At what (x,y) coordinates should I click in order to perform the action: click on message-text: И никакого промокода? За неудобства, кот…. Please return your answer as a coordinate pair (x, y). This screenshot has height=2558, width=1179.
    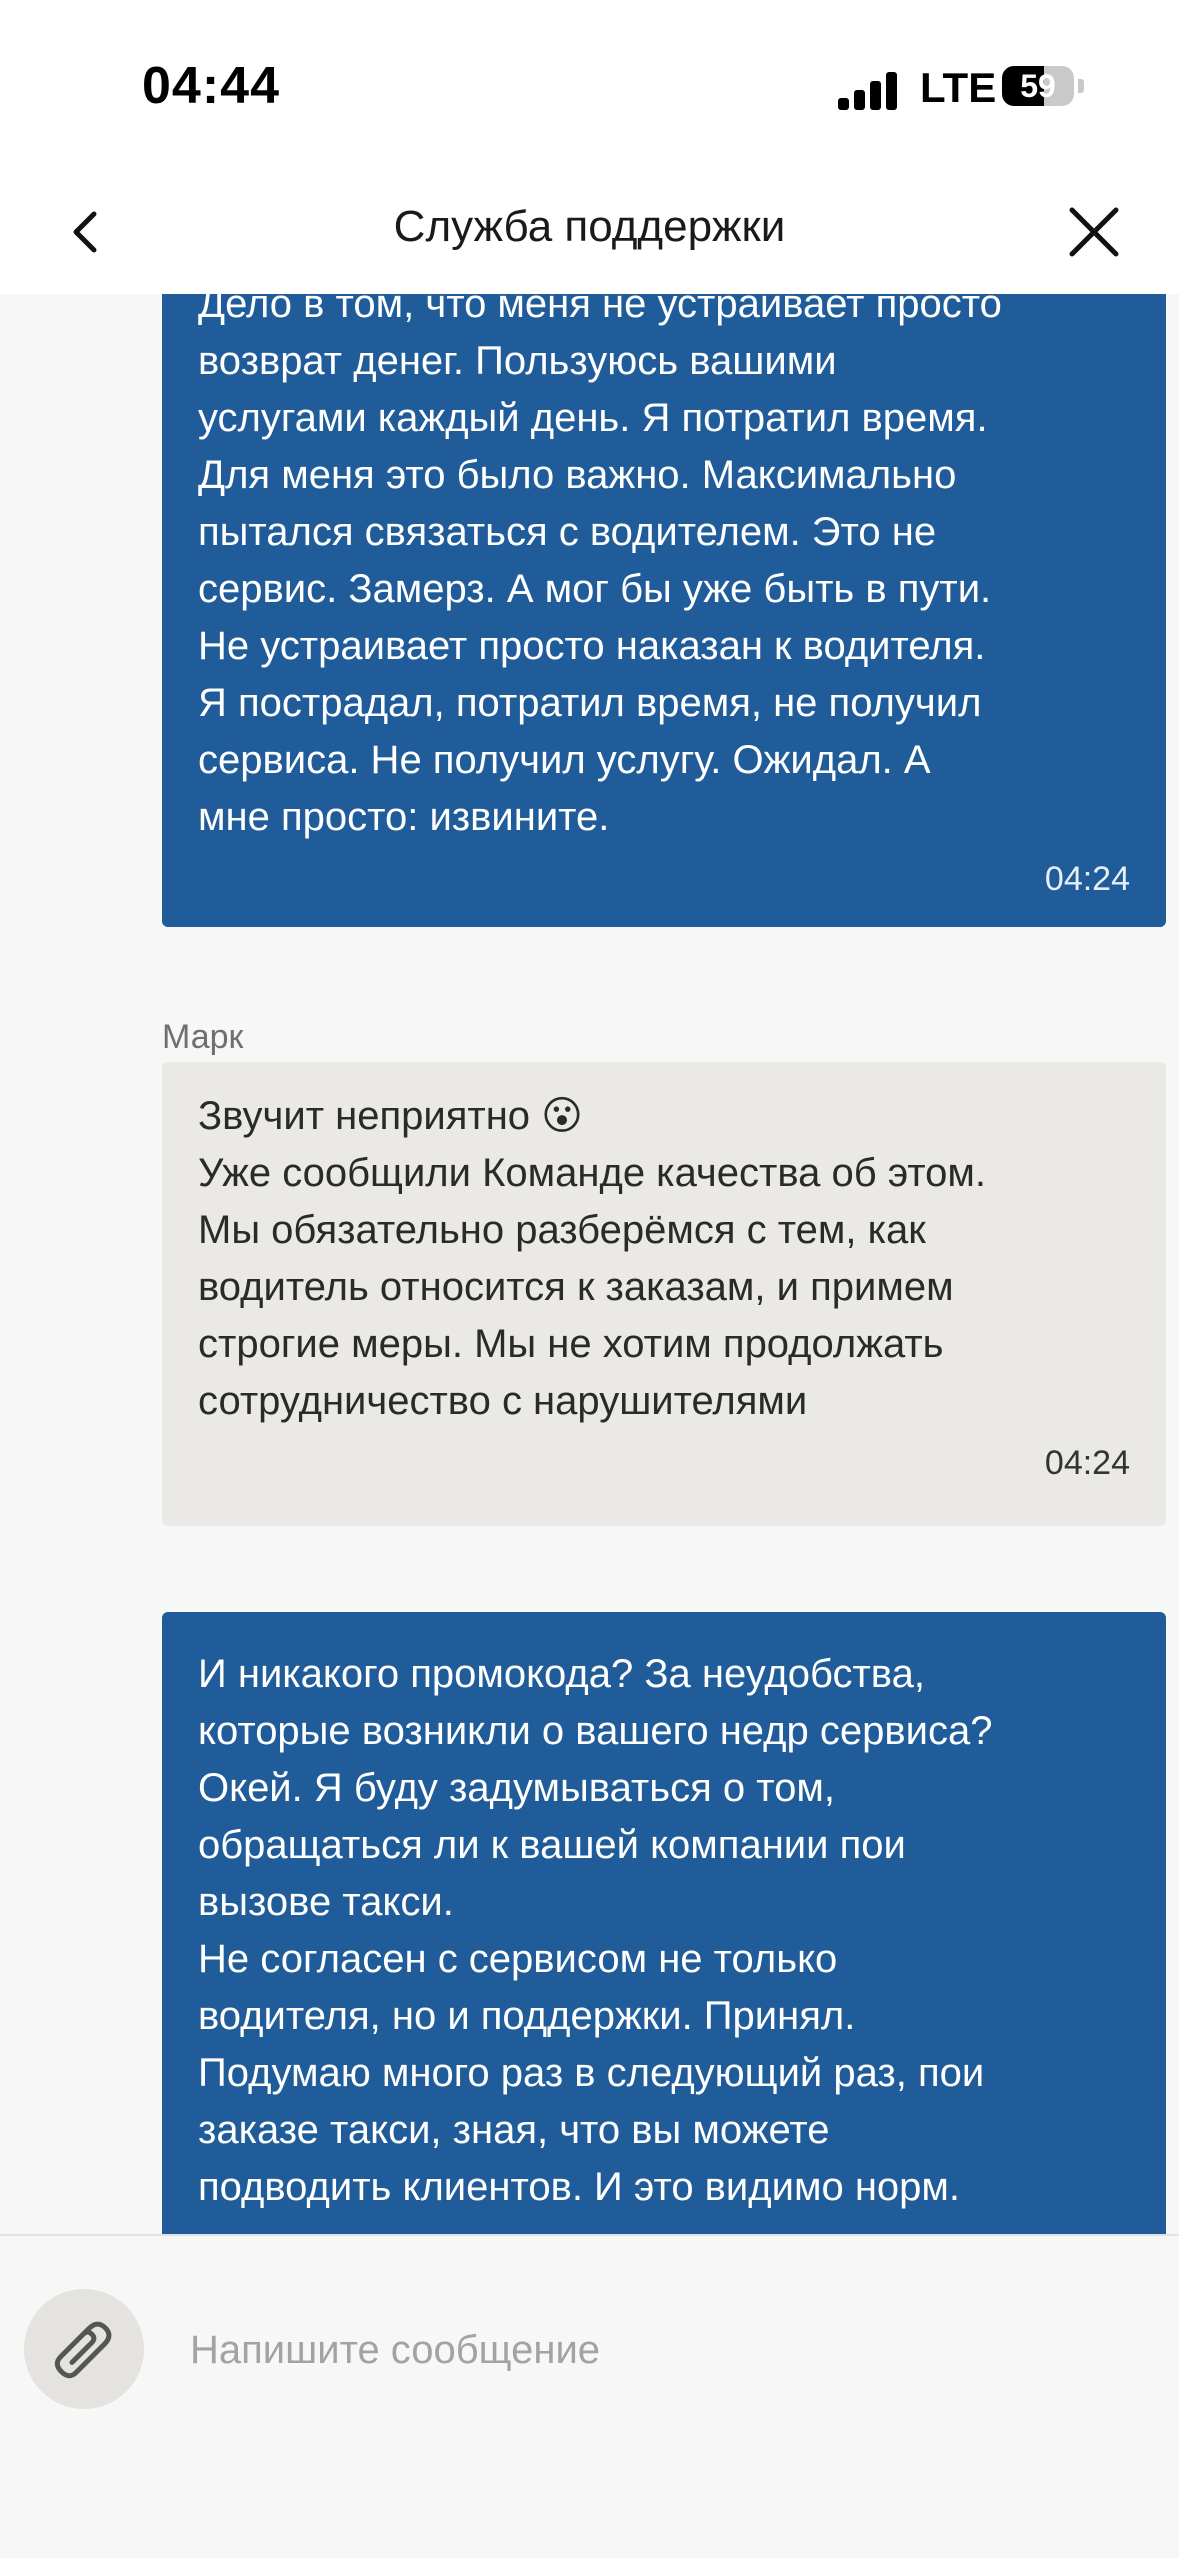
    Looking at the image, I should click on (595, 1930).